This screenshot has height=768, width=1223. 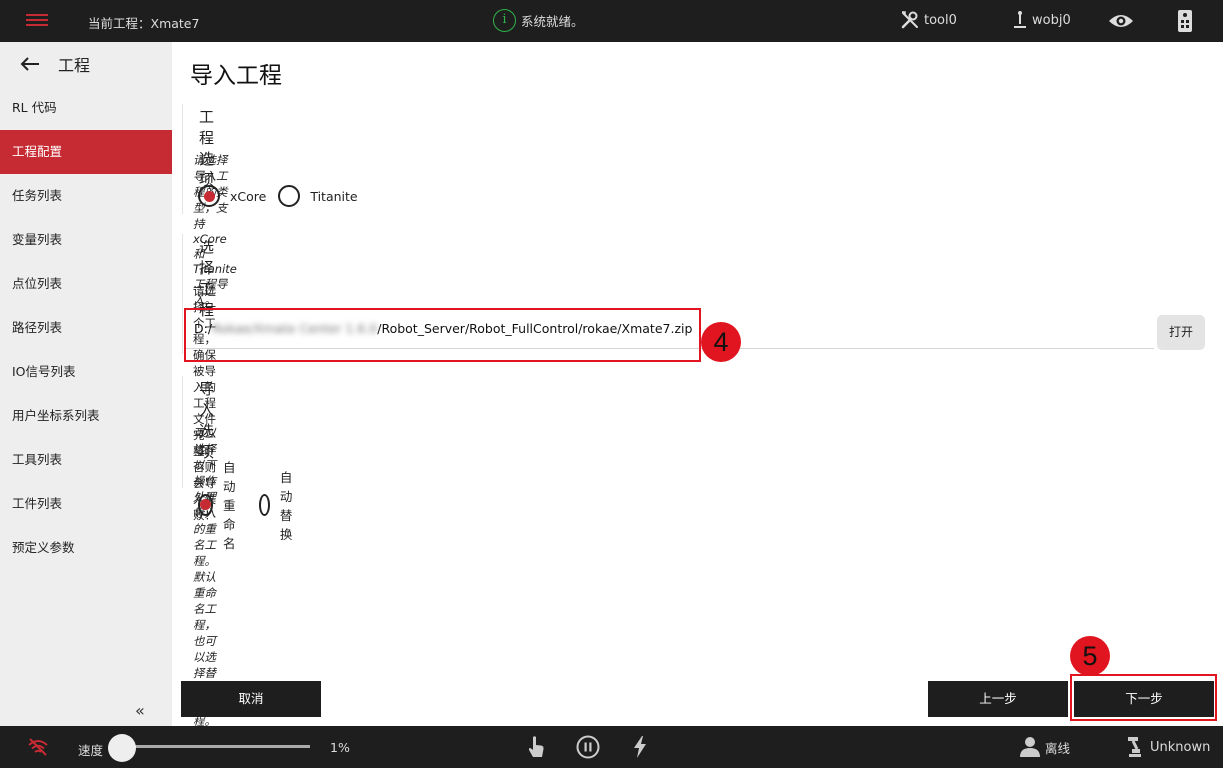 I want to click on lightning-bolt-icon, so click(x=640, y=747).